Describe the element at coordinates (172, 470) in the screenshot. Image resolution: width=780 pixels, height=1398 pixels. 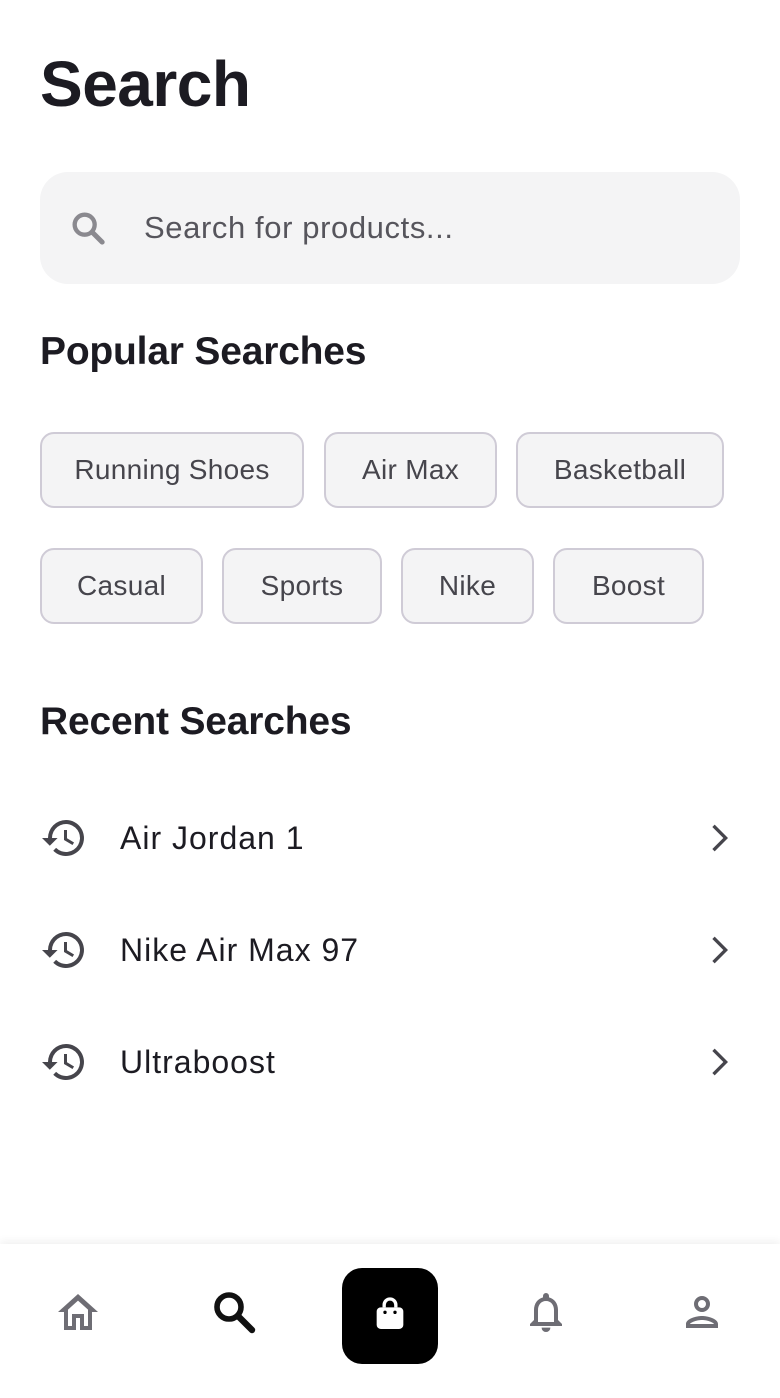
I see `chip-running-shoes: Running Shoes` at that location.